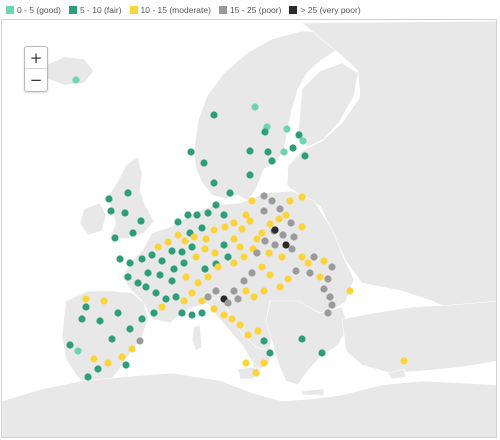 The width and height of the screenshot is (500, 440). I want to click on legend-item-poor: 15 - 25 (poor), so click(249, 10).